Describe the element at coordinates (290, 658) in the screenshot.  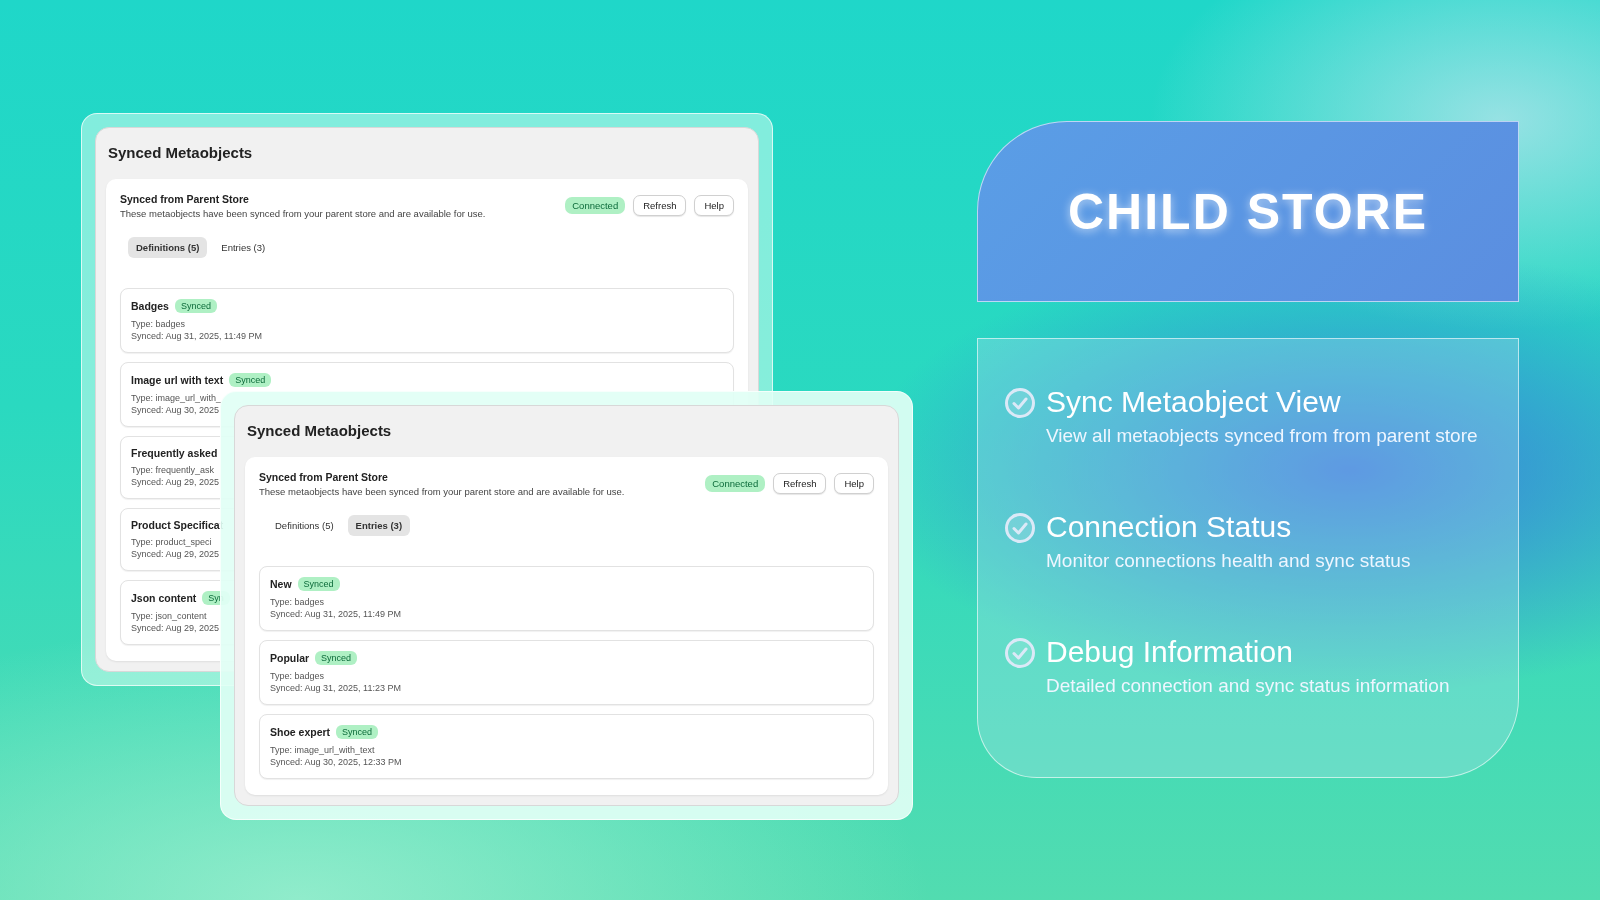
I see `item-name: Popular` at that location.